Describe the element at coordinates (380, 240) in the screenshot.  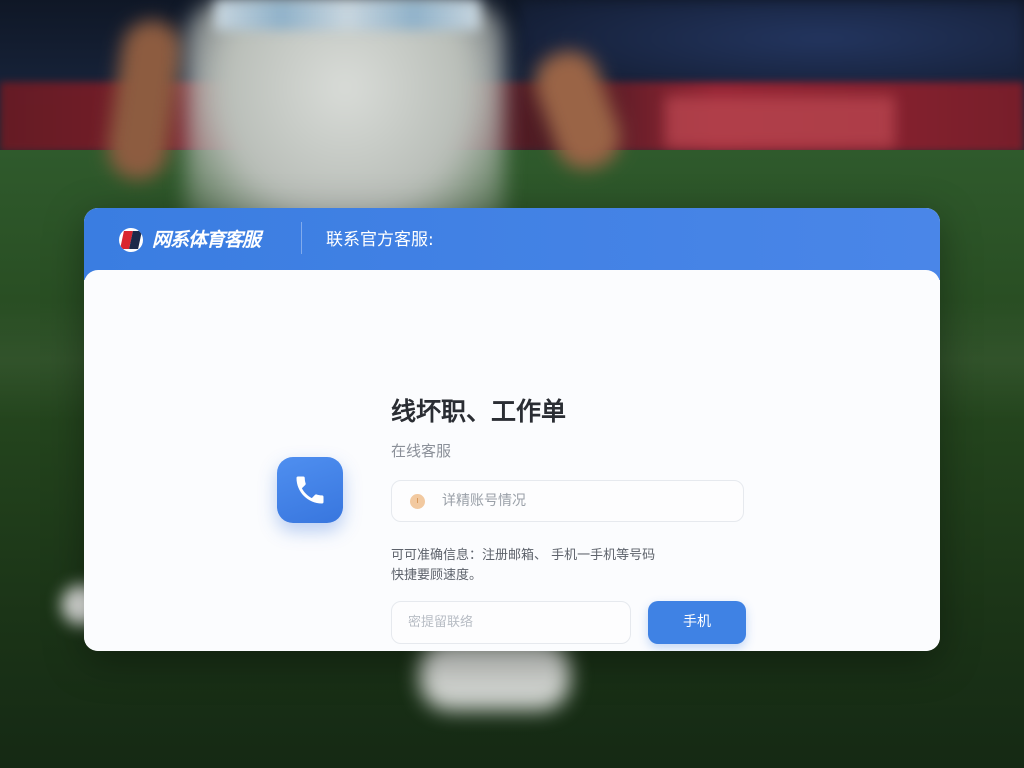
I see `contact-official-label: 联系官方客服:` at that location.